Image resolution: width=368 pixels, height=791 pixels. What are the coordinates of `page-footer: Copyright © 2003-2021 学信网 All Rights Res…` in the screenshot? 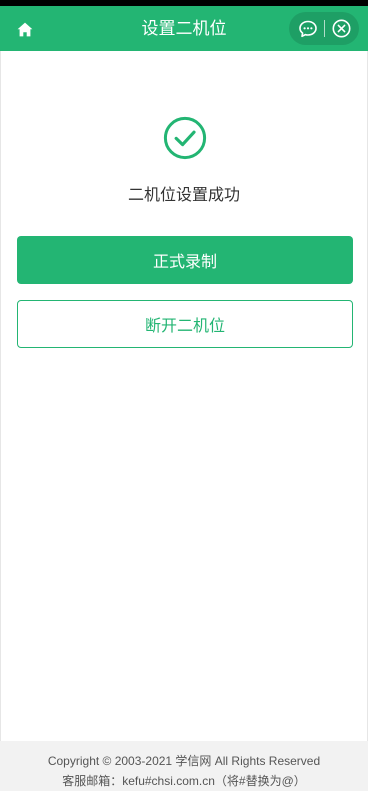 It's located at (184, 766).